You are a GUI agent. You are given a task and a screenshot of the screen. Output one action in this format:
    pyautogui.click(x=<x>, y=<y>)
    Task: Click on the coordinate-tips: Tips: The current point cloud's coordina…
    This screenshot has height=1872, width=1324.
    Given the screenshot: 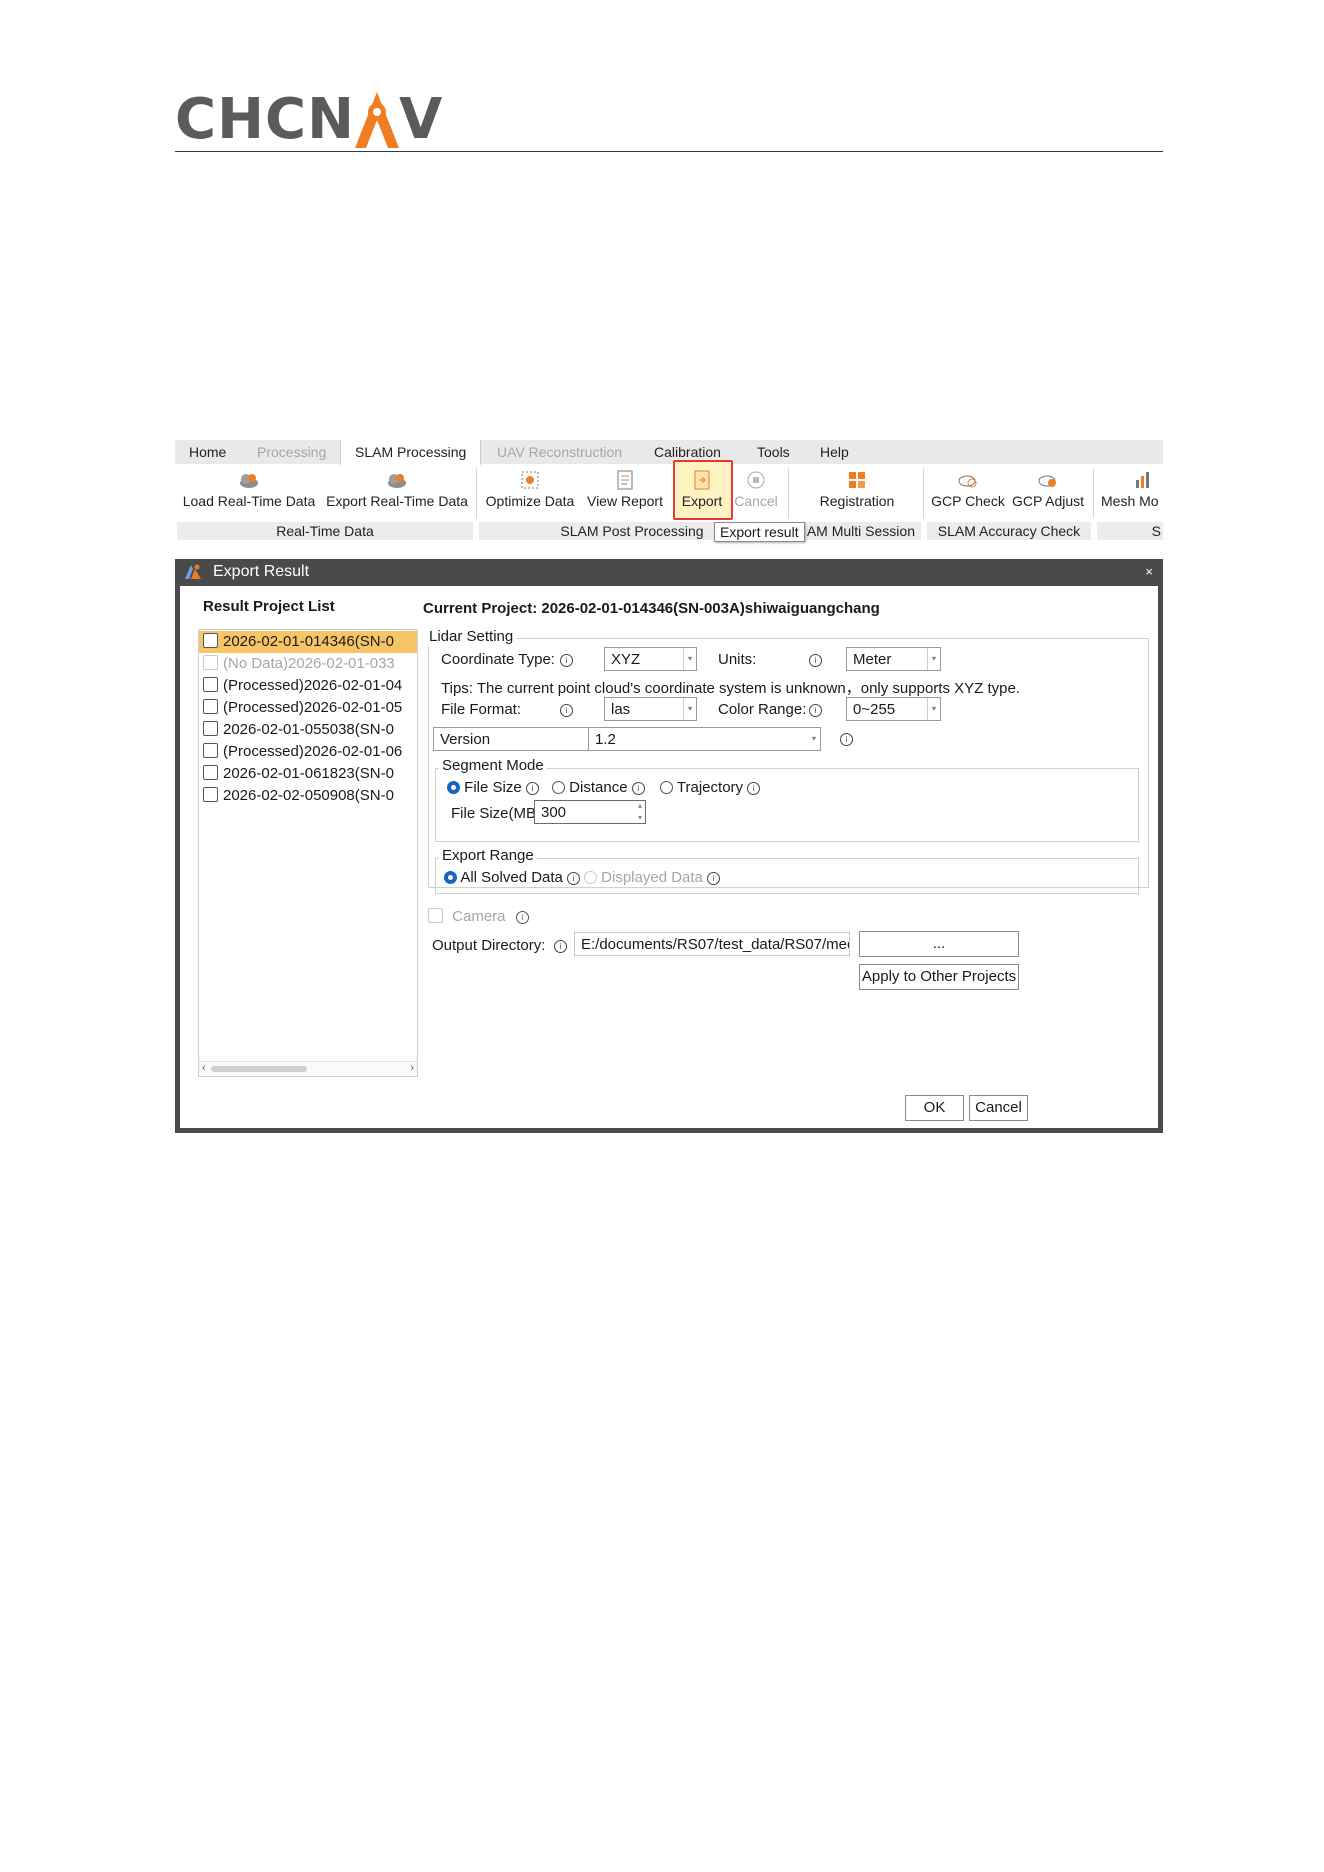 What is the action you would take?
    pyautogui.click(x=730, y=688)
    